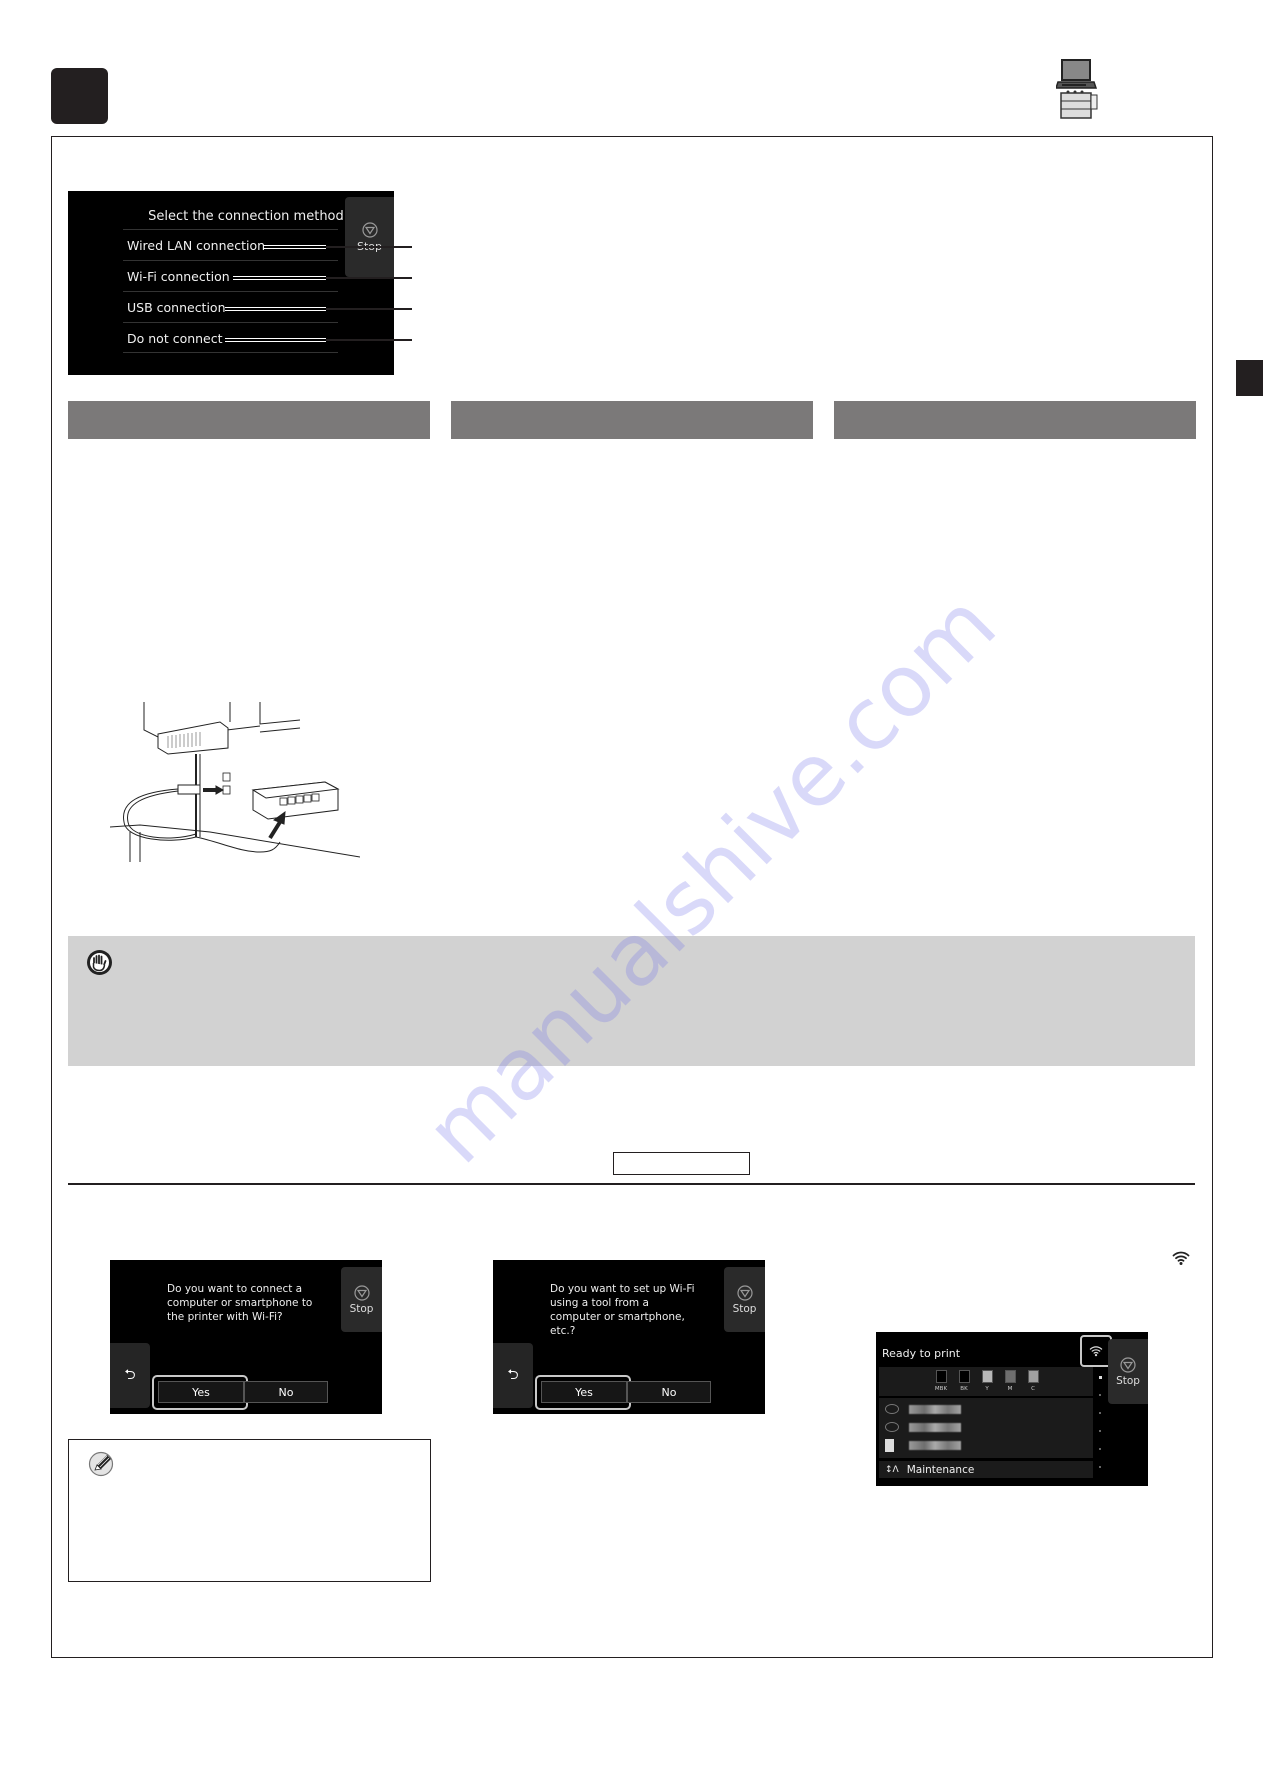 The height and width of the screenshot is (1786, 1263). Describe the element at coordinates (941, 1389) in the screenshot. I see `ink-label: MBK` at that location.